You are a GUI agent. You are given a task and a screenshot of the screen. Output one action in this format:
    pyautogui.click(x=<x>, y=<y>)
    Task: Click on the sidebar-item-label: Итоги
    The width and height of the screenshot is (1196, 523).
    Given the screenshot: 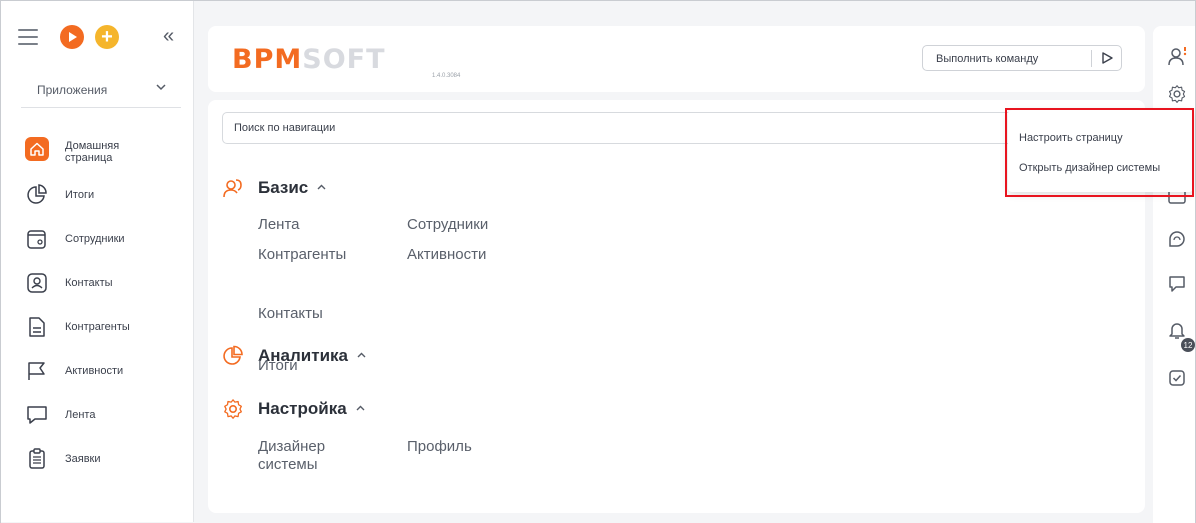 What is the action you would take?
    pyautogui.click(x=80, y=195)
    